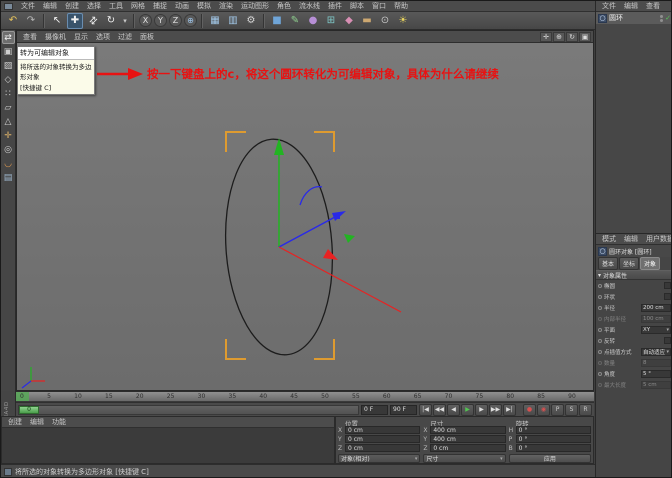  Describe the element at coordinates (8, 79) in the screenshot. I see `workplane-mode-icon: ◇` at that location.